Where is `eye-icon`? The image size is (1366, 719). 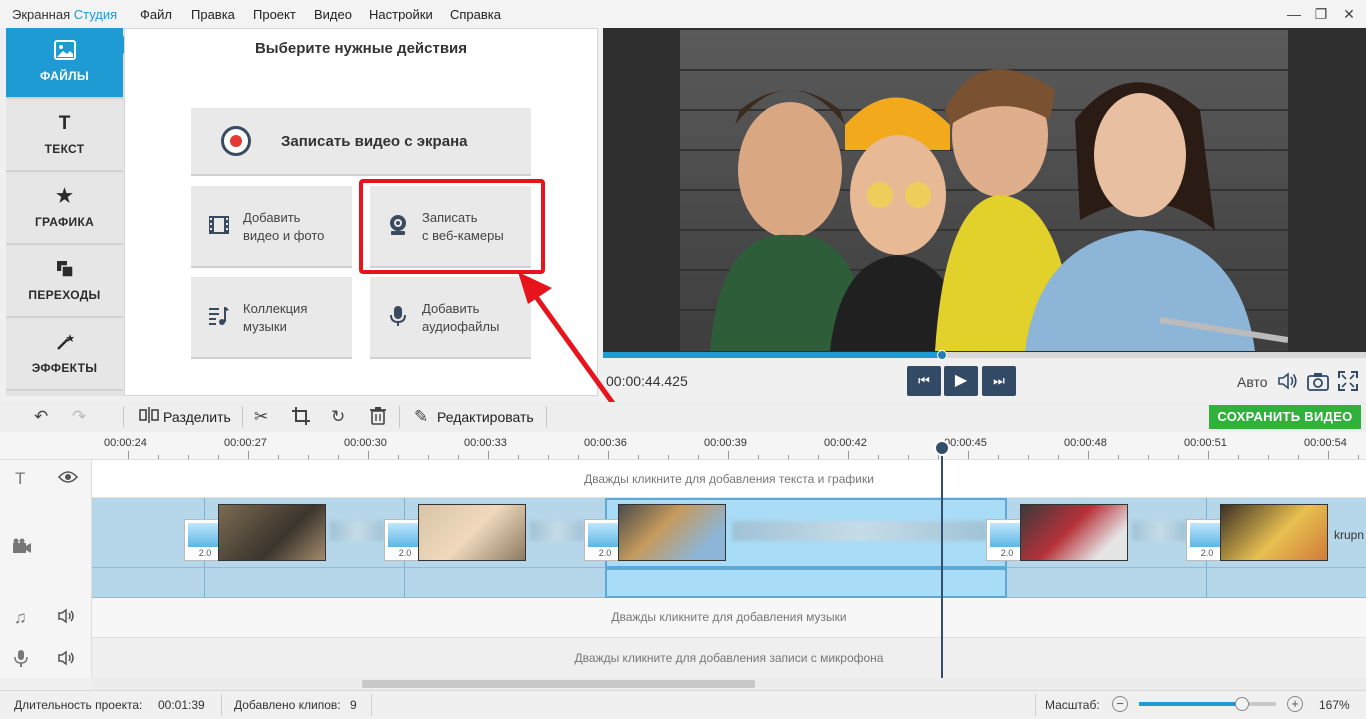 eye-icon is located at coordinates (68, 479).